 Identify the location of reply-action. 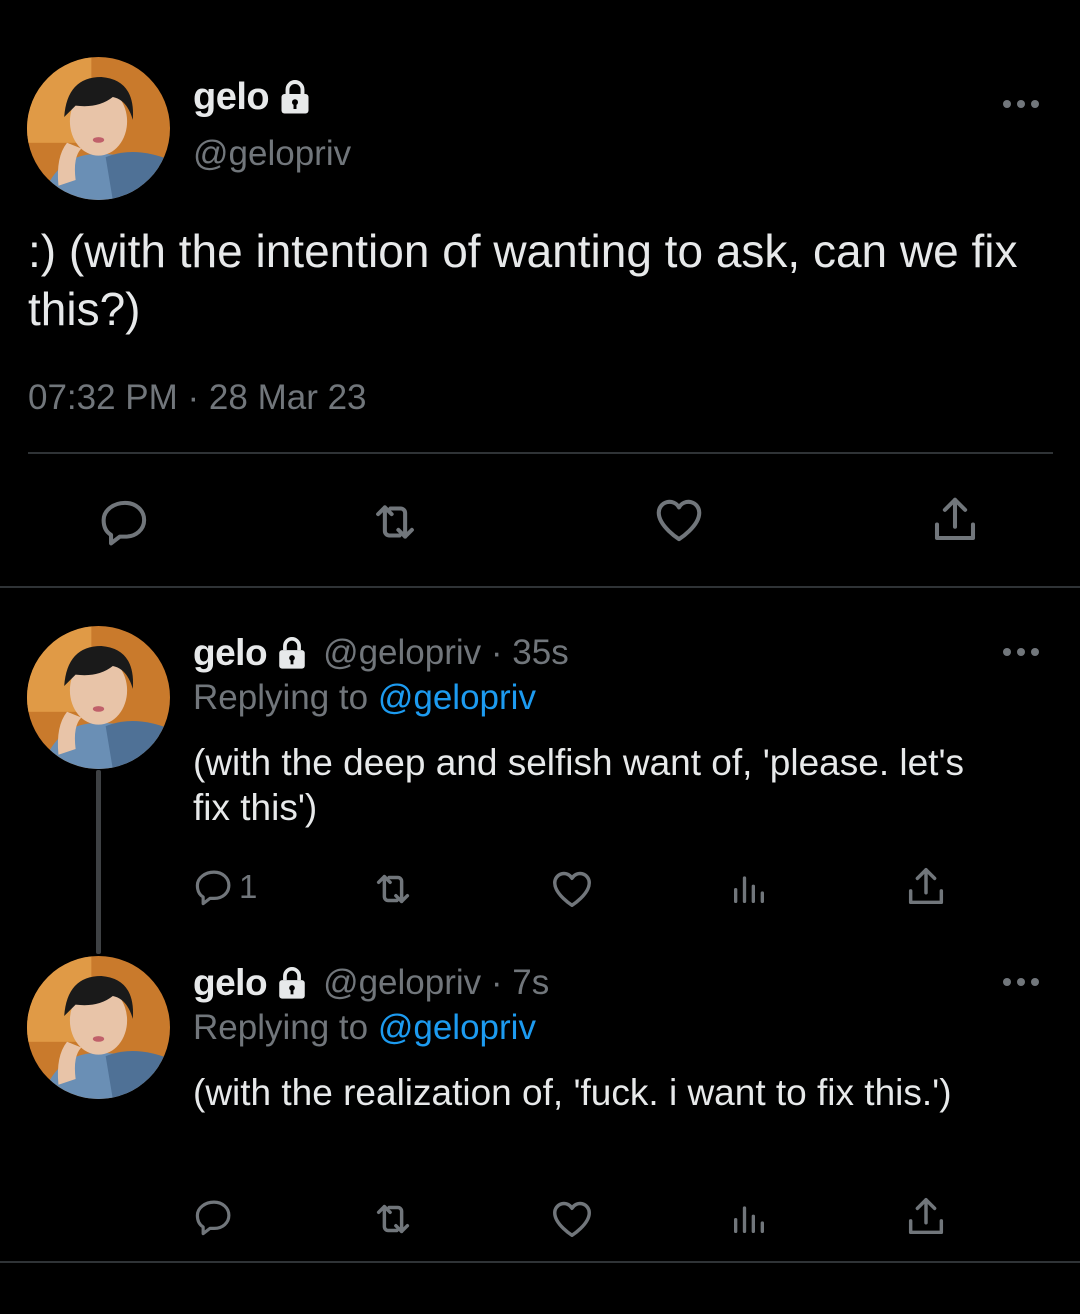
(216, 1217).